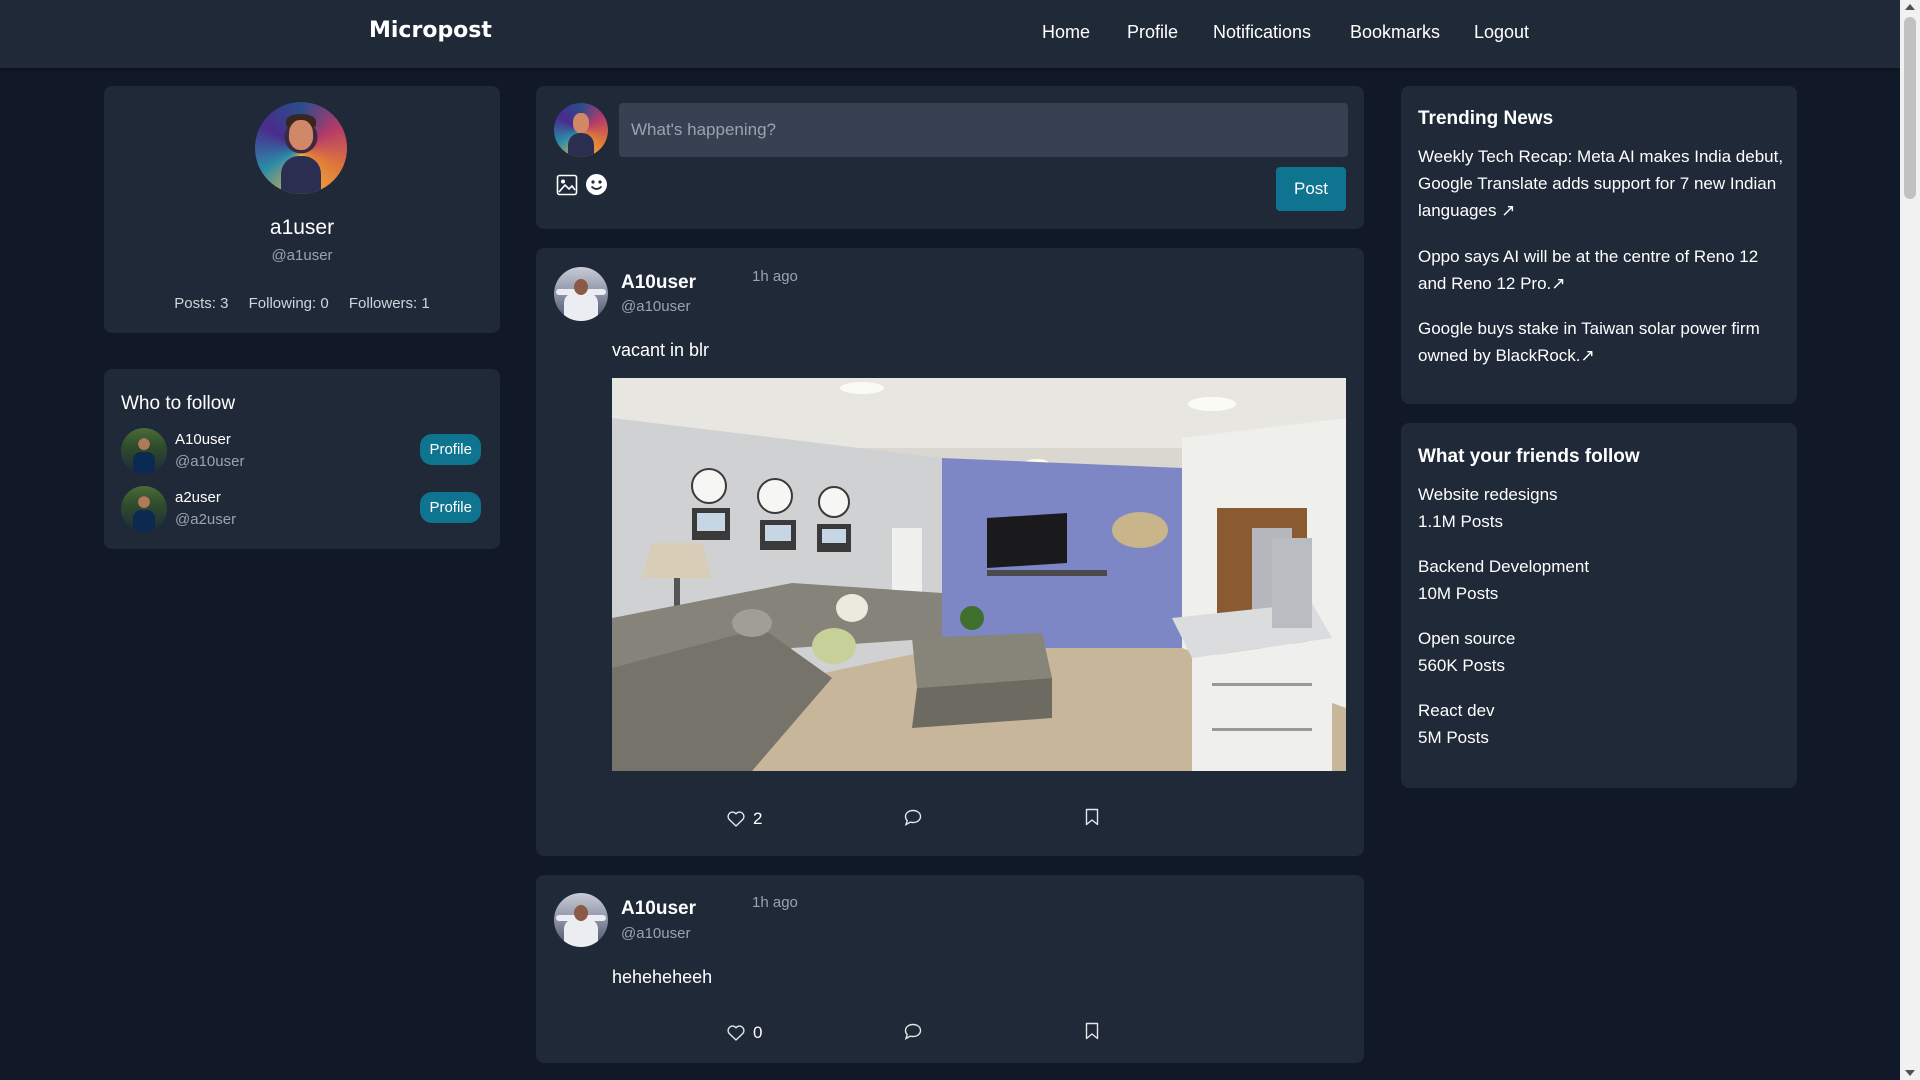 The height and width of the screenshot is (1080, 1920). What do you see at coordinates (1910, 1073) in the screenshot?
I see `scroll-down-arrow-icon` at bounding box center [1910, 1073].